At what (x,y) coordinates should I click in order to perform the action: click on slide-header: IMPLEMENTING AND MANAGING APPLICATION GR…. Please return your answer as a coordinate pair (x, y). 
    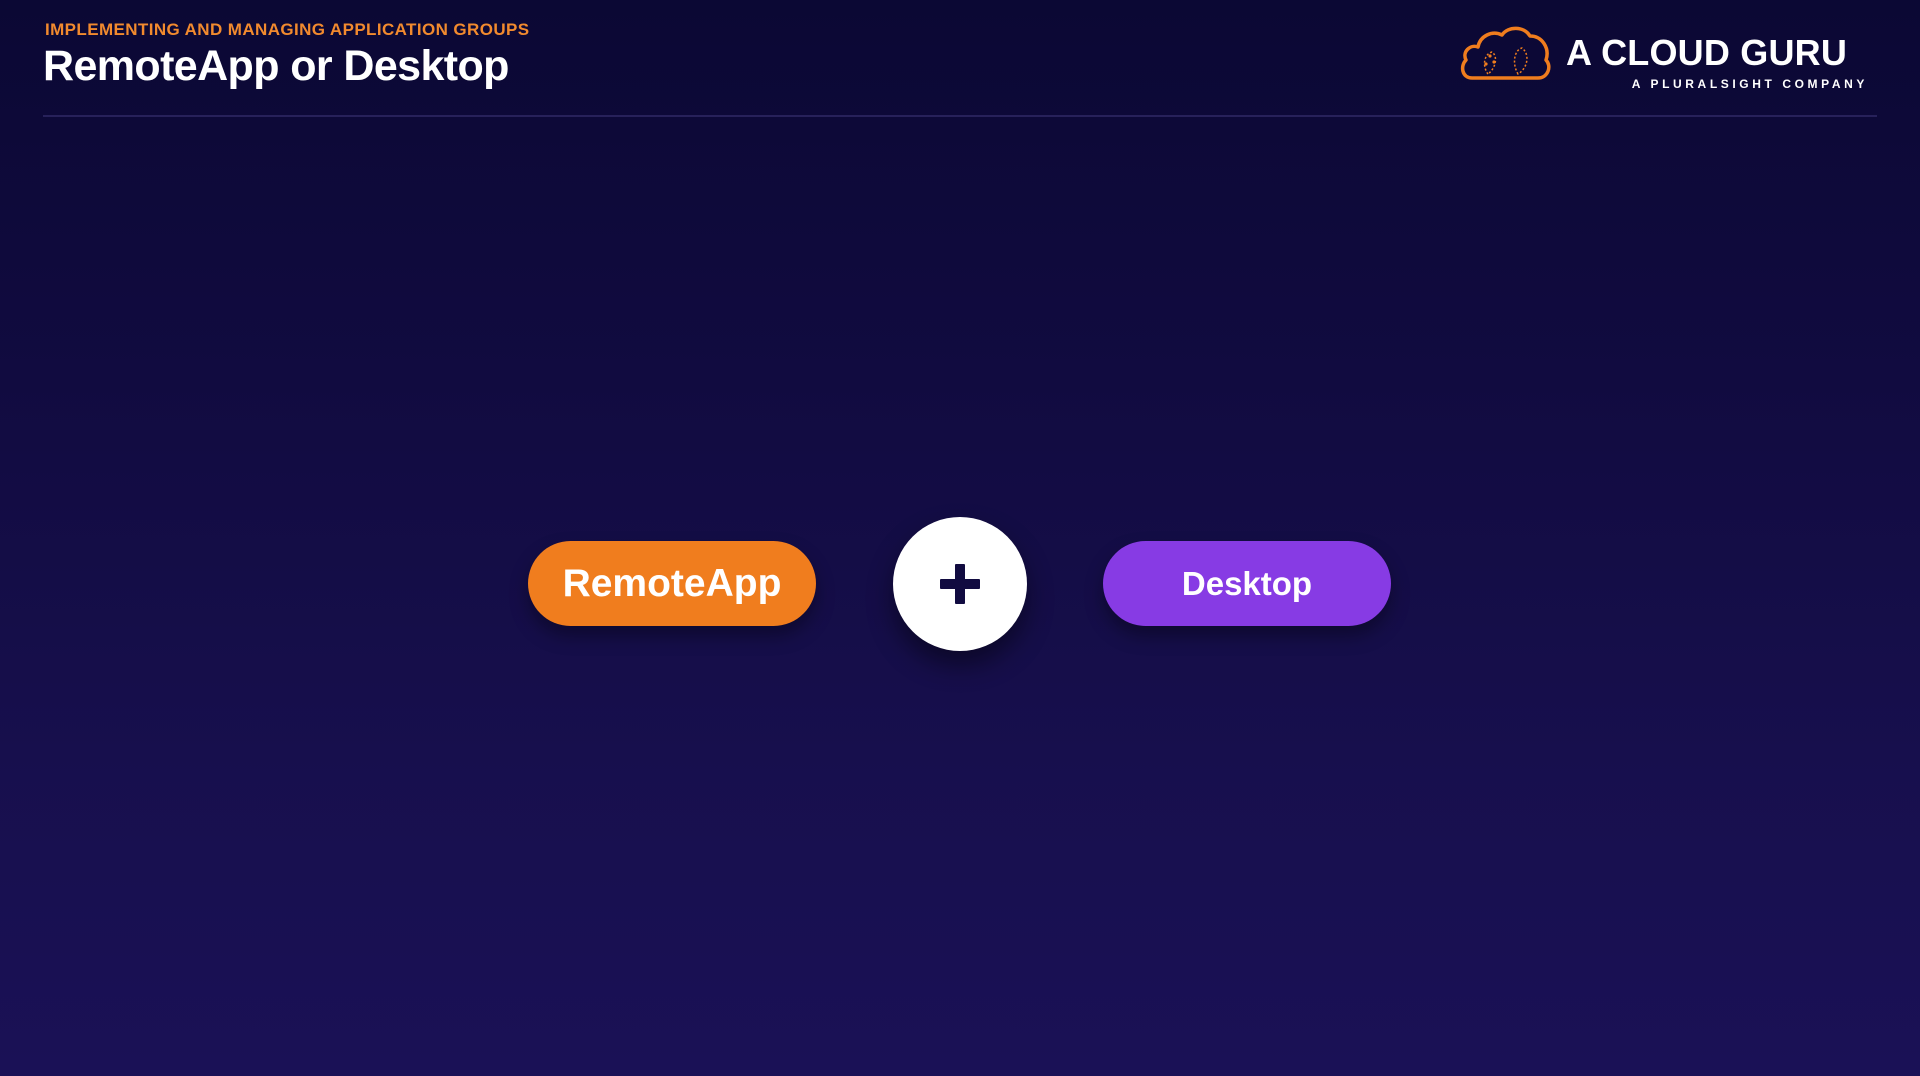
    Looking at the image, I should click on (960, 58).